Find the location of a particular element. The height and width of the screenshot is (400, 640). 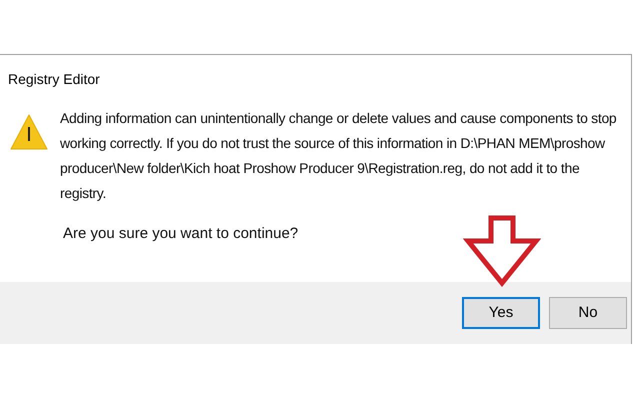

arrow-icon is located at coordinates (502, 251).